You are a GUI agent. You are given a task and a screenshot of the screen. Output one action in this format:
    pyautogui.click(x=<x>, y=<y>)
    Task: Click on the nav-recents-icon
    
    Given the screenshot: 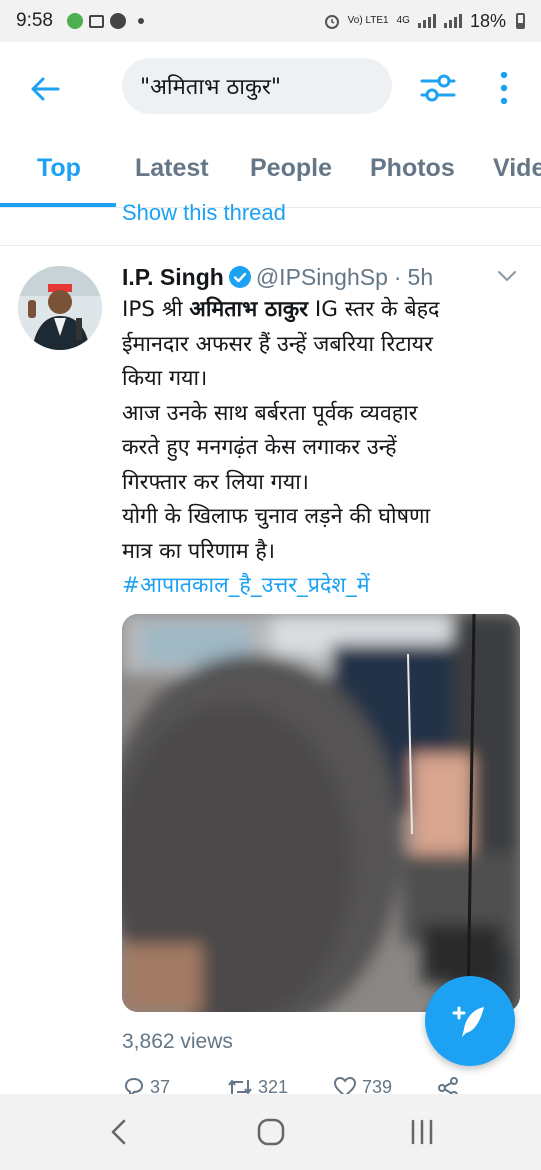 What is the action you would take?
    pyautogui.click(x=422, y=1132)
    